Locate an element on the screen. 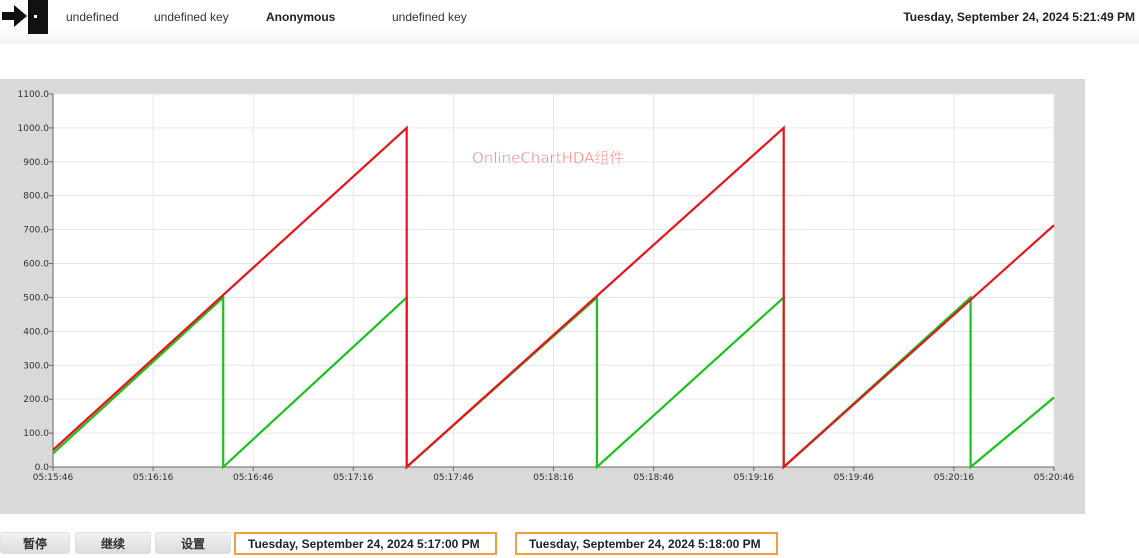 This screenshot has width=1139, height=558. y-tick-label: 100.0 is located at coordinates (36, 434).